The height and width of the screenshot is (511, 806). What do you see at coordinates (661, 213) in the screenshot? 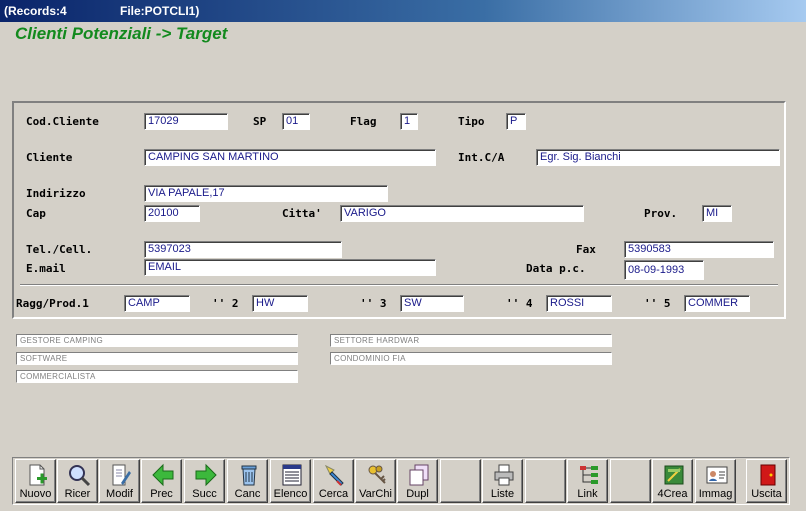
I see `prov-label: Prov.` at bounding box center [661, 213].